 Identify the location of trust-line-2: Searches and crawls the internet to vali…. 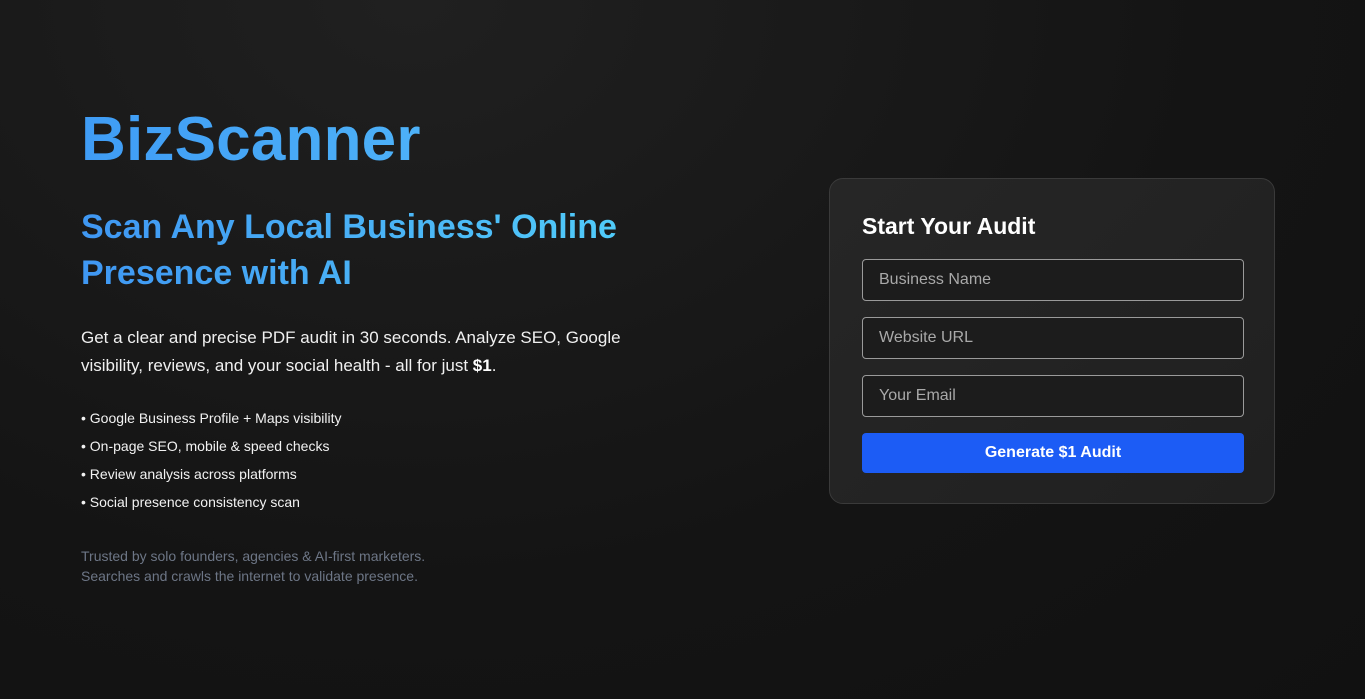
(249, 576).